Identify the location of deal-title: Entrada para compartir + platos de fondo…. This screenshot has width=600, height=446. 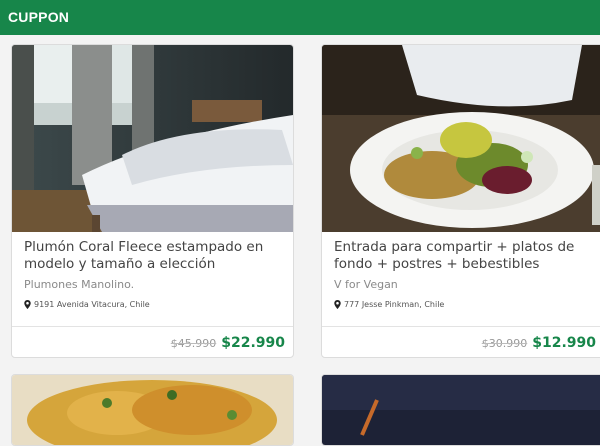
(467, 256).